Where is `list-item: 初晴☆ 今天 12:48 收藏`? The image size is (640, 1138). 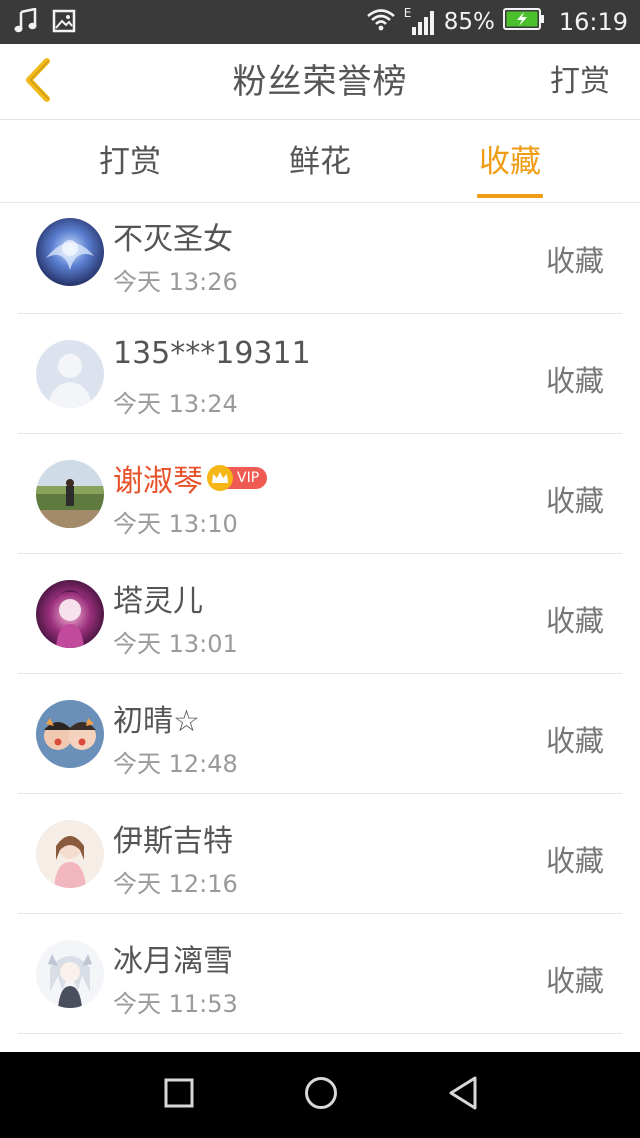
list-item: 初晴☆ 今天 12:48 收藏 is located at coordinates (320, 734).